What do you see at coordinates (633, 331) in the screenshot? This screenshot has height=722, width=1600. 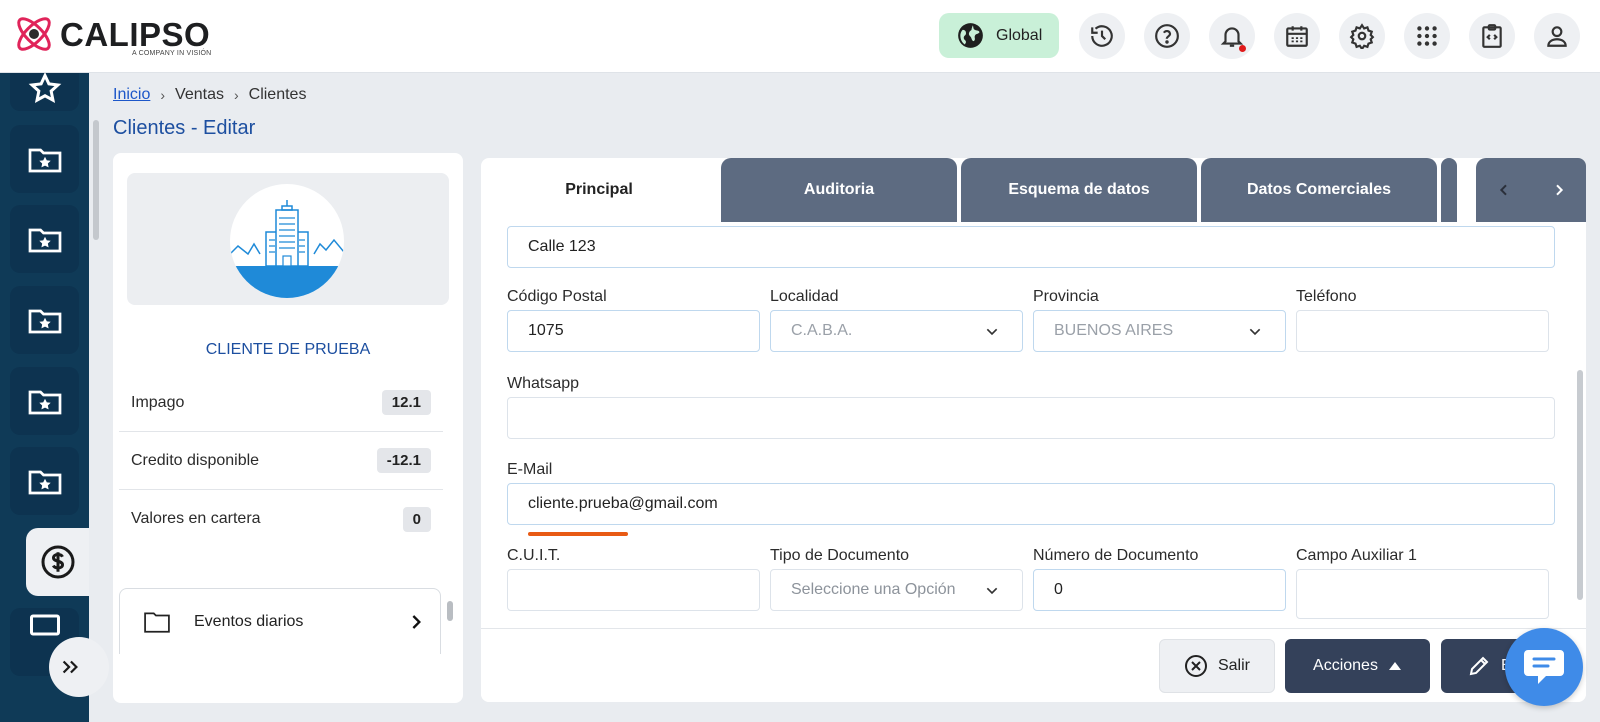 I see `codigo-postal-input: 1075` at bounding box center [633, 331].